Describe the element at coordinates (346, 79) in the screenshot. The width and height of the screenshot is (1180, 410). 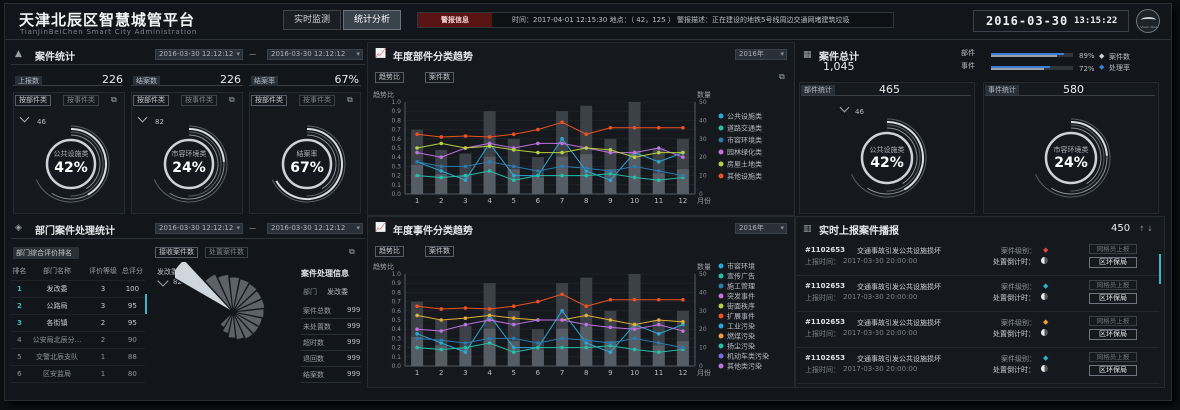
I see `metric-value: 67%` at that location.